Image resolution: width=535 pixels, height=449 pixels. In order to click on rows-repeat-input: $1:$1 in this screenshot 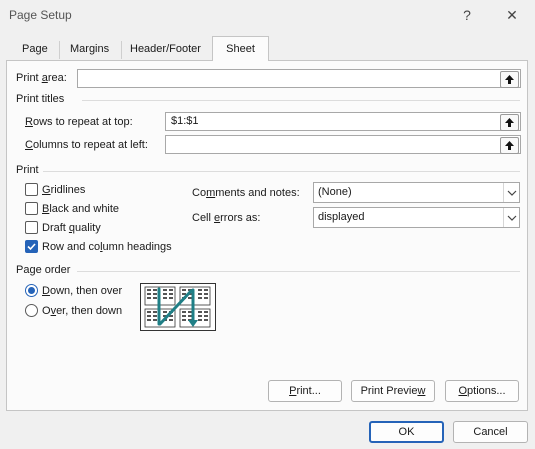, I will do `click(343, 121)`.